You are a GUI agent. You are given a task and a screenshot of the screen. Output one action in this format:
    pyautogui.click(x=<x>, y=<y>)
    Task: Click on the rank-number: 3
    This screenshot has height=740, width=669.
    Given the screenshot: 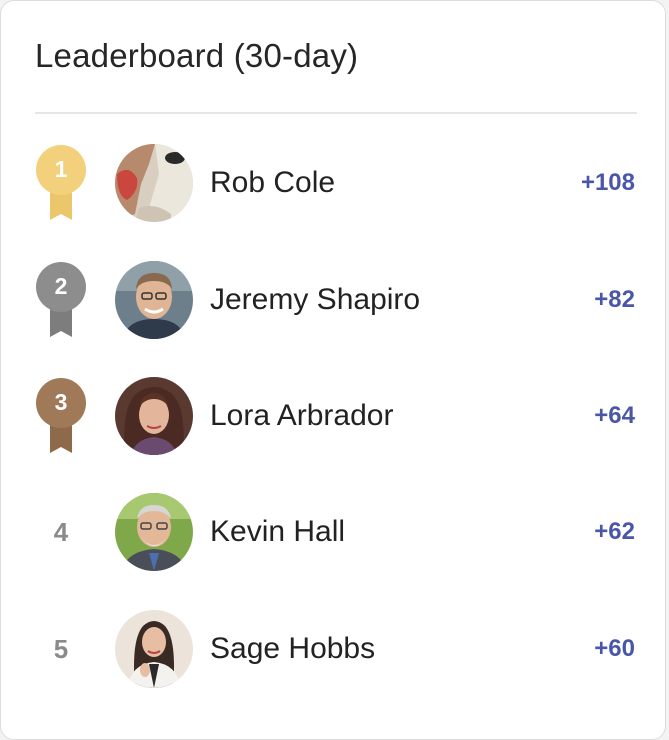 What is the action you would take?
    pyautogui.click(x=61, y=402)
    